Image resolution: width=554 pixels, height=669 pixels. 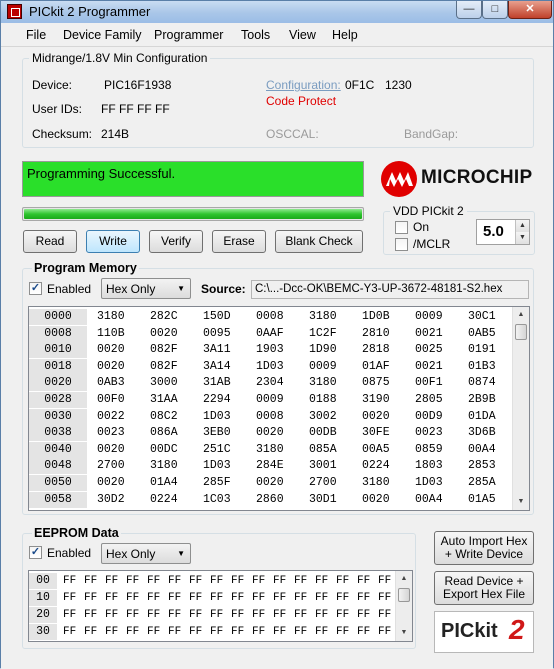 I want to click on memory-cell: 00D9, so click(x=429, y=417).